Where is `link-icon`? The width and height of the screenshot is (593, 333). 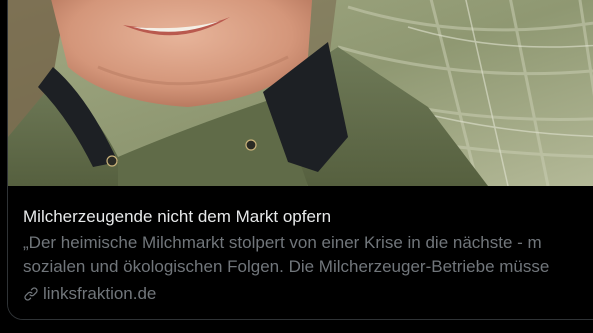 link-icon is located at coordinates (31, 294).